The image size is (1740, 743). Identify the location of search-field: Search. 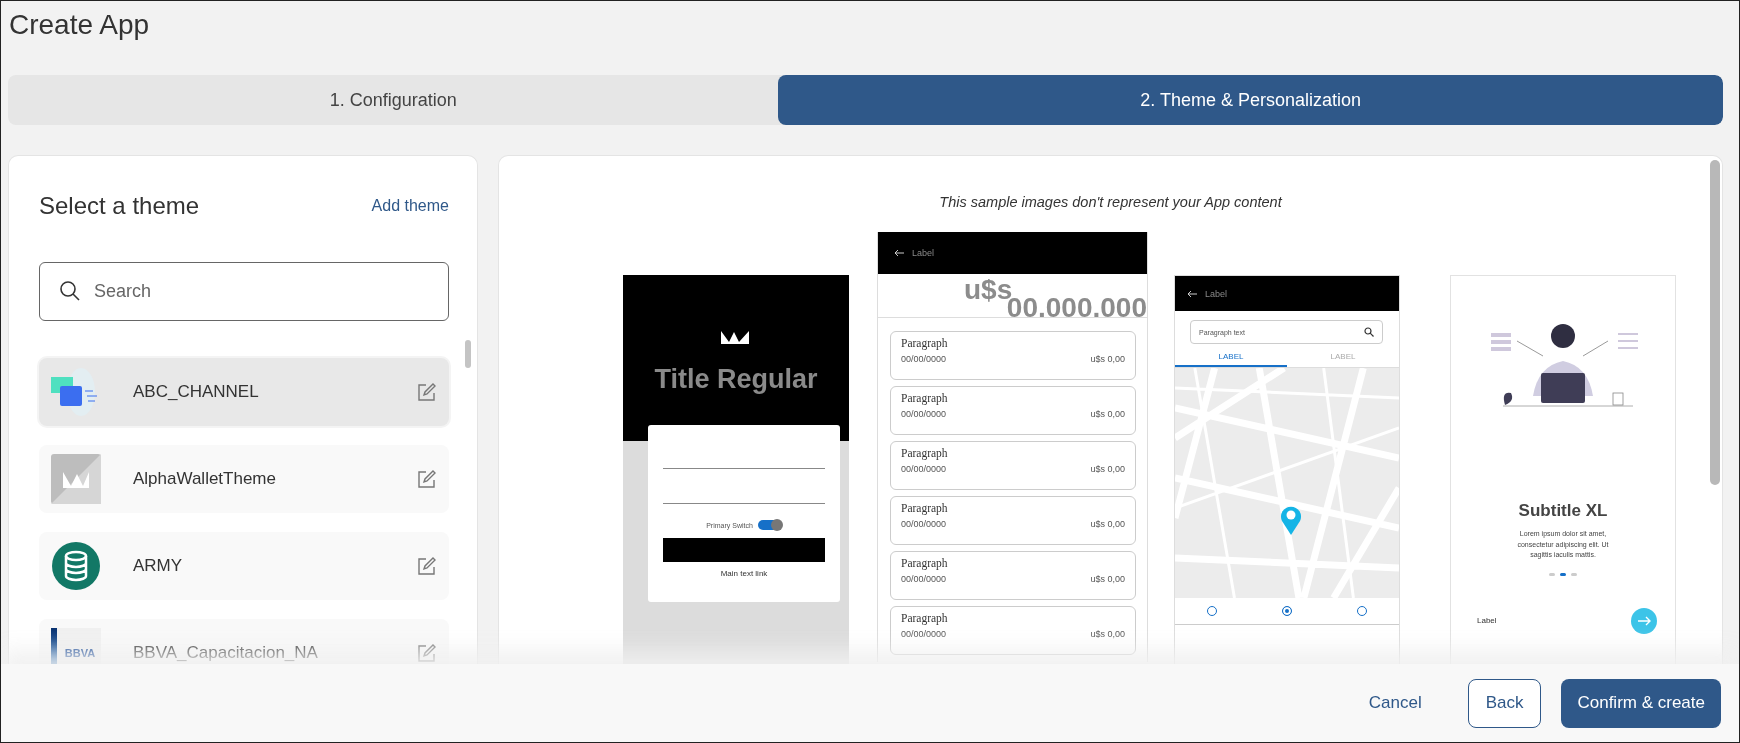
(244, 291).